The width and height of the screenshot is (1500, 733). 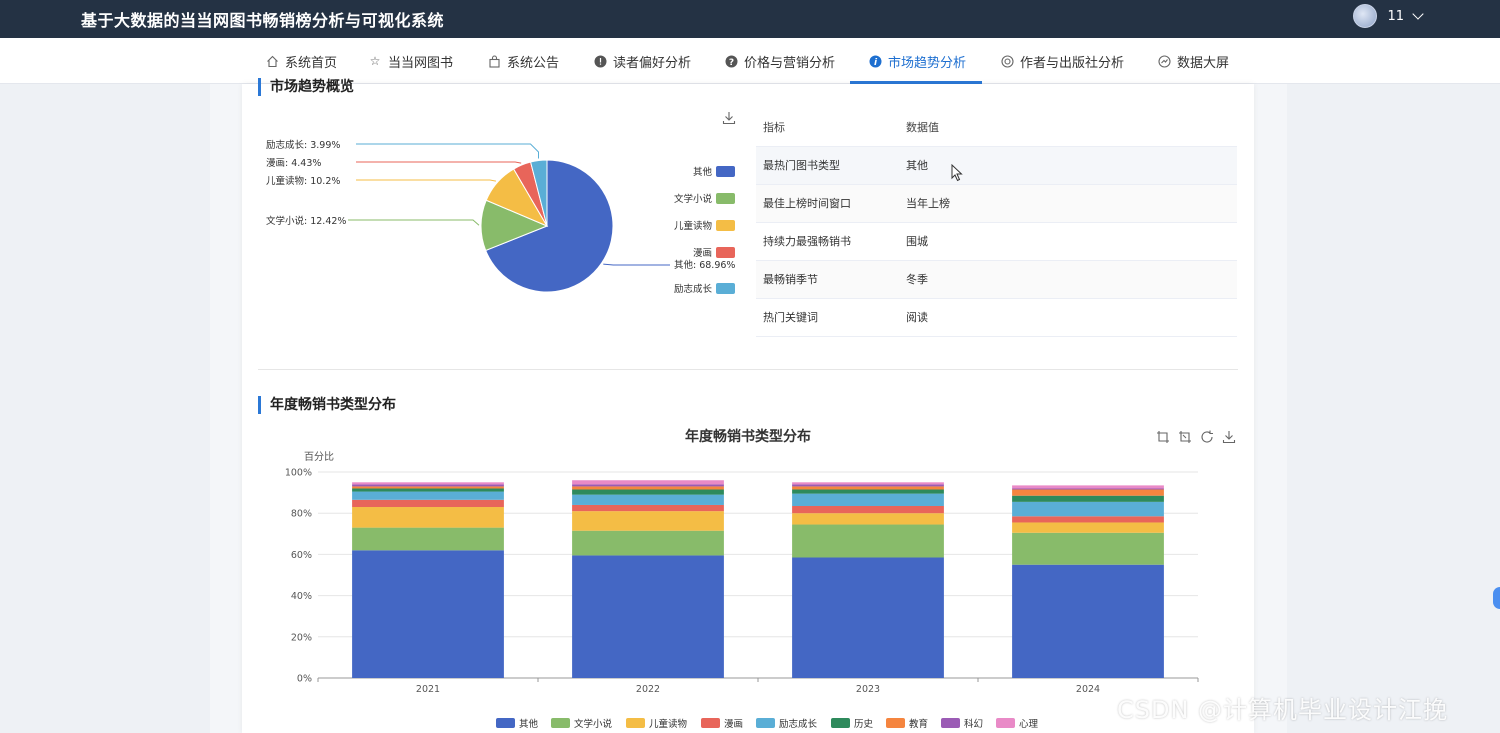 I want to click on y-tick-label: 60%, so click(x=301, y=555).